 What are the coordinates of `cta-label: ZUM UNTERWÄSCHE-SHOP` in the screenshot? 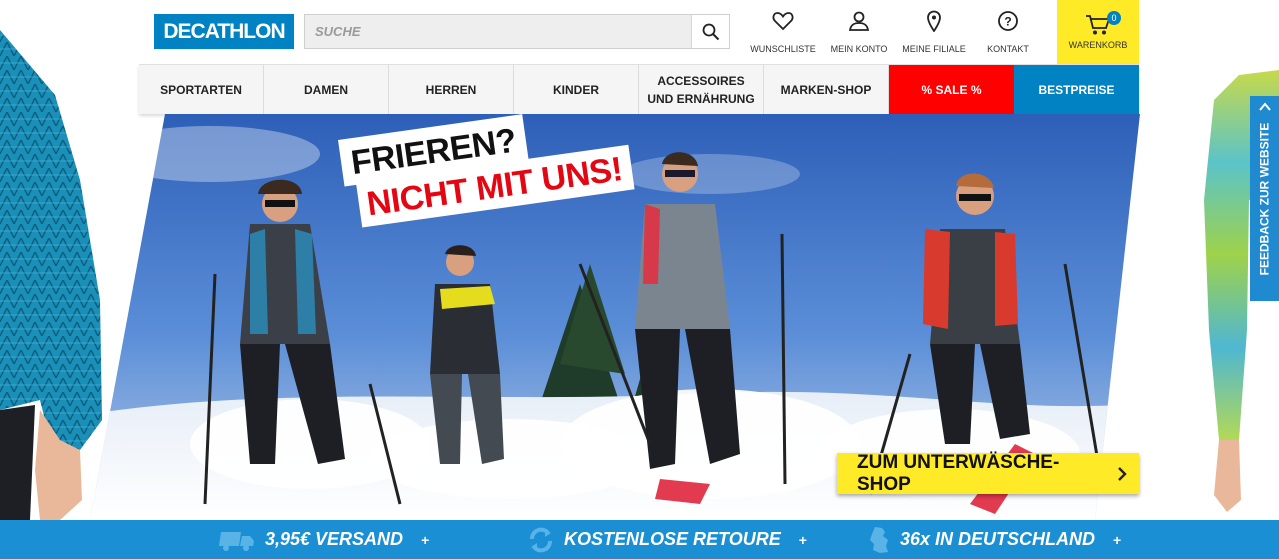 It's located at (958, 473).